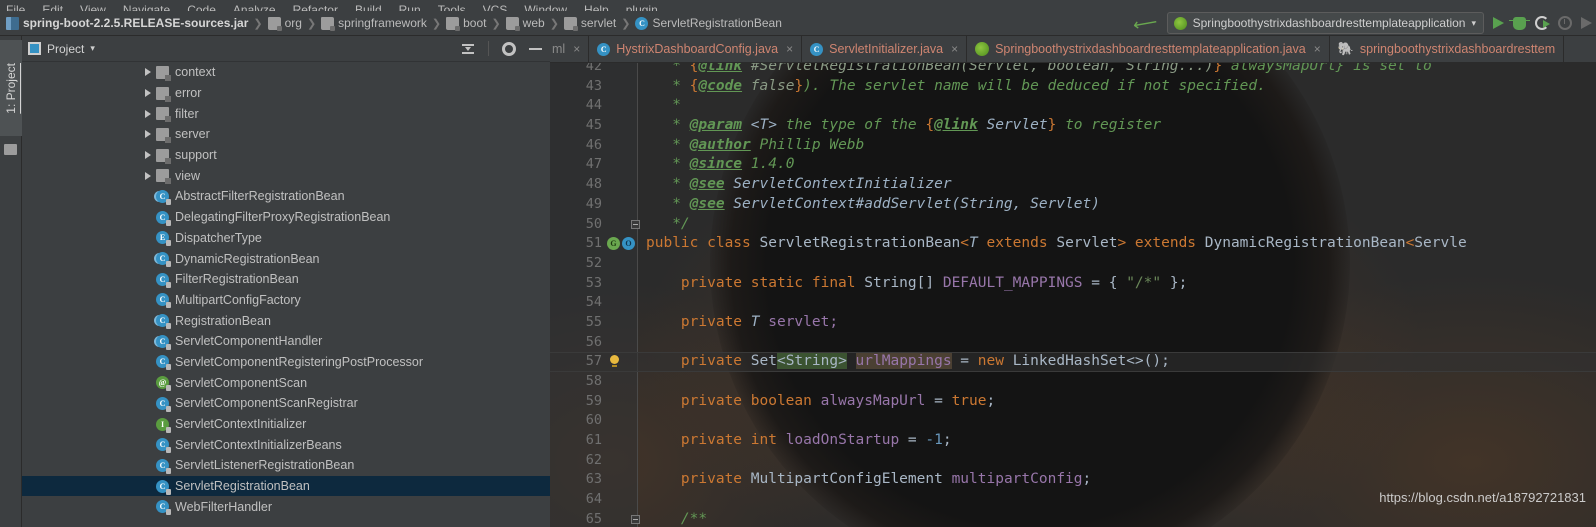 The image size is (1596, 527). I want to click on run-icon, so click(1498, 23).